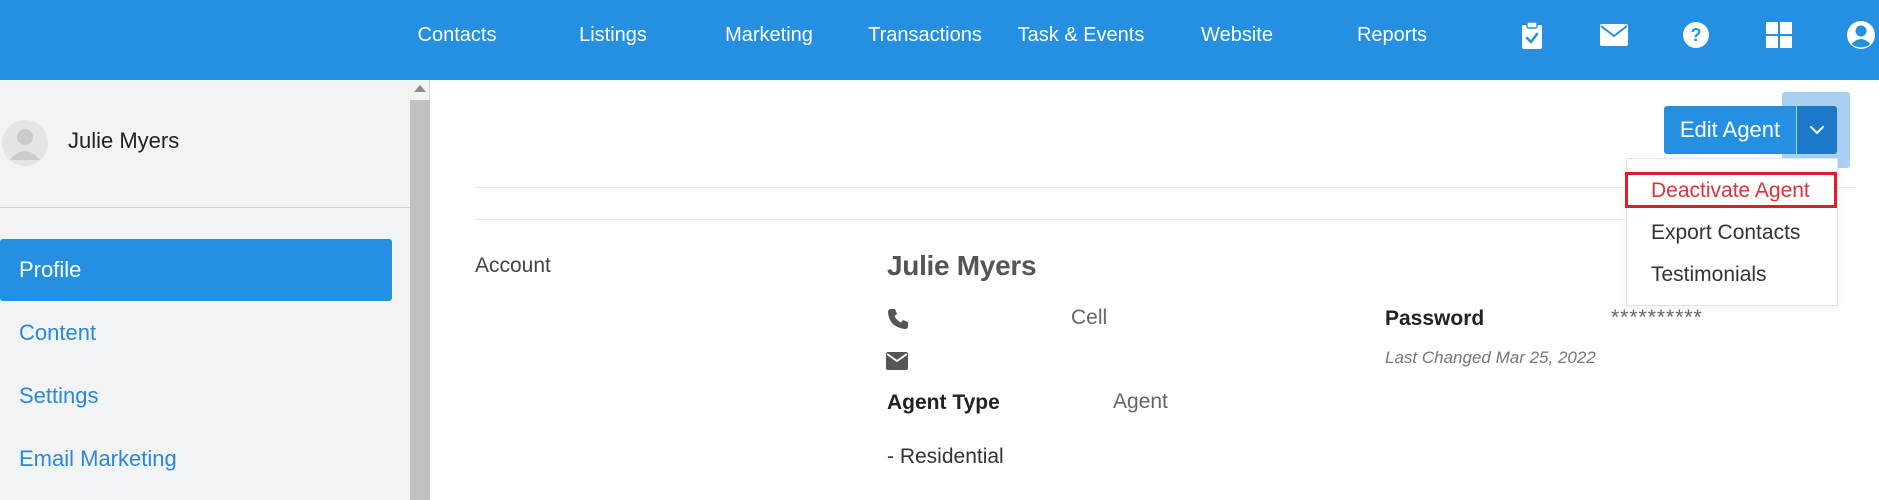  What do you see at coordinates (1779, 35) in the screenshot?
I see `grid-icon` at bounding box center [1779, 35].